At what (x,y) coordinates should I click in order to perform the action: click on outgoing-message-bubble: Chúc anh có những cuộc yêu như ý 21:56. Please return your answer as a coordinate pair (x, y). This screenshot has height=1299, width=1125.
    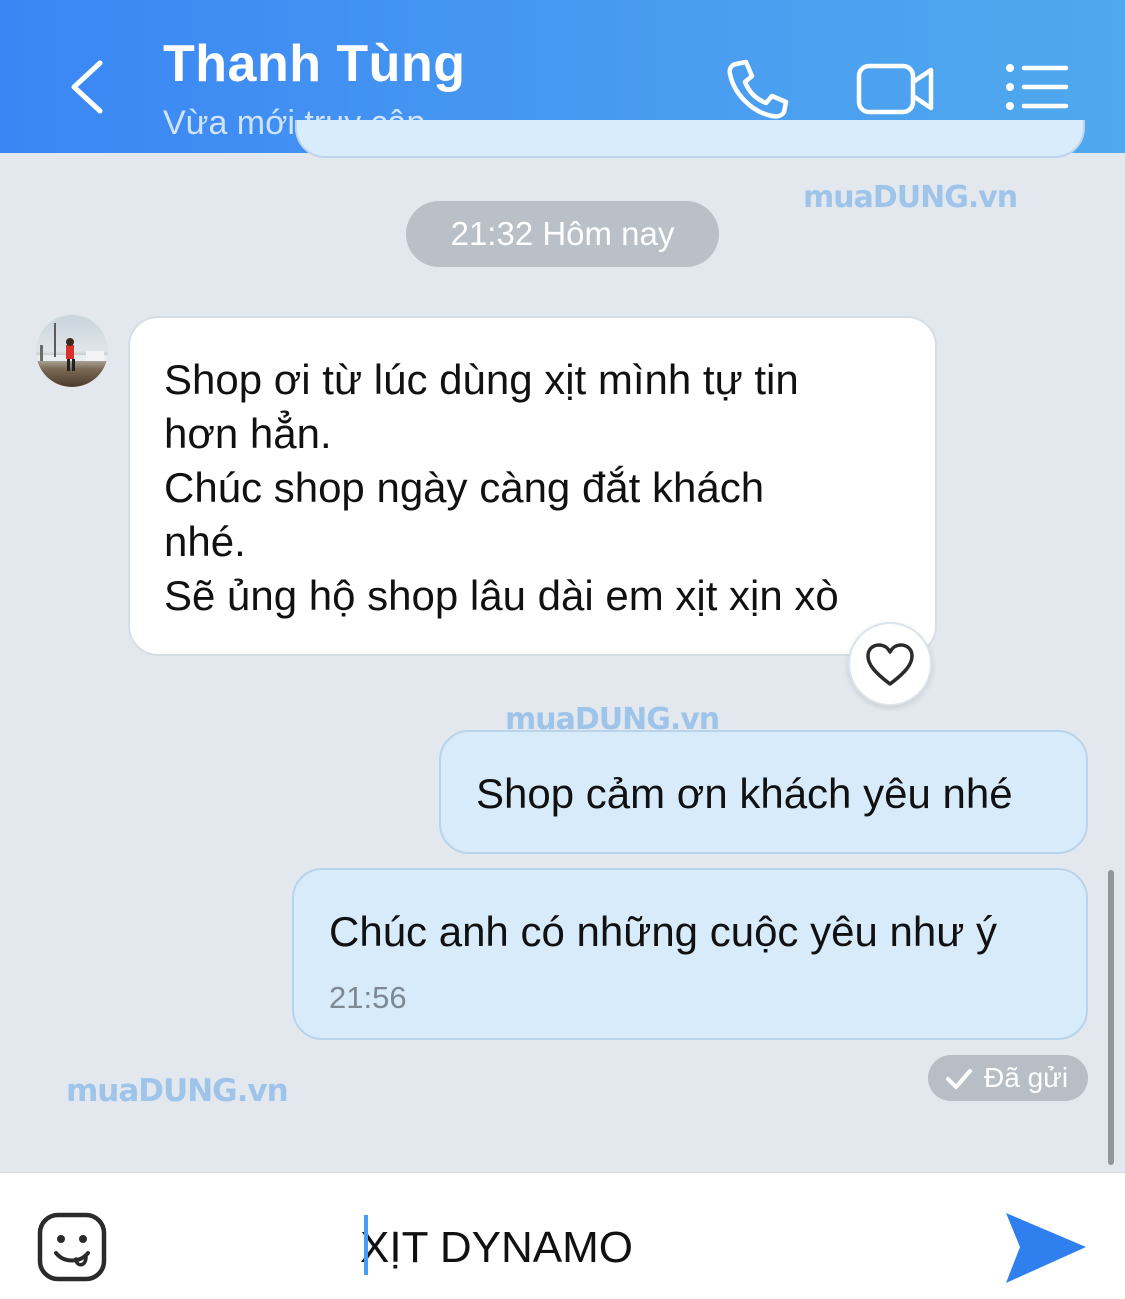
    Looking at the image, I should click on (690, 954).